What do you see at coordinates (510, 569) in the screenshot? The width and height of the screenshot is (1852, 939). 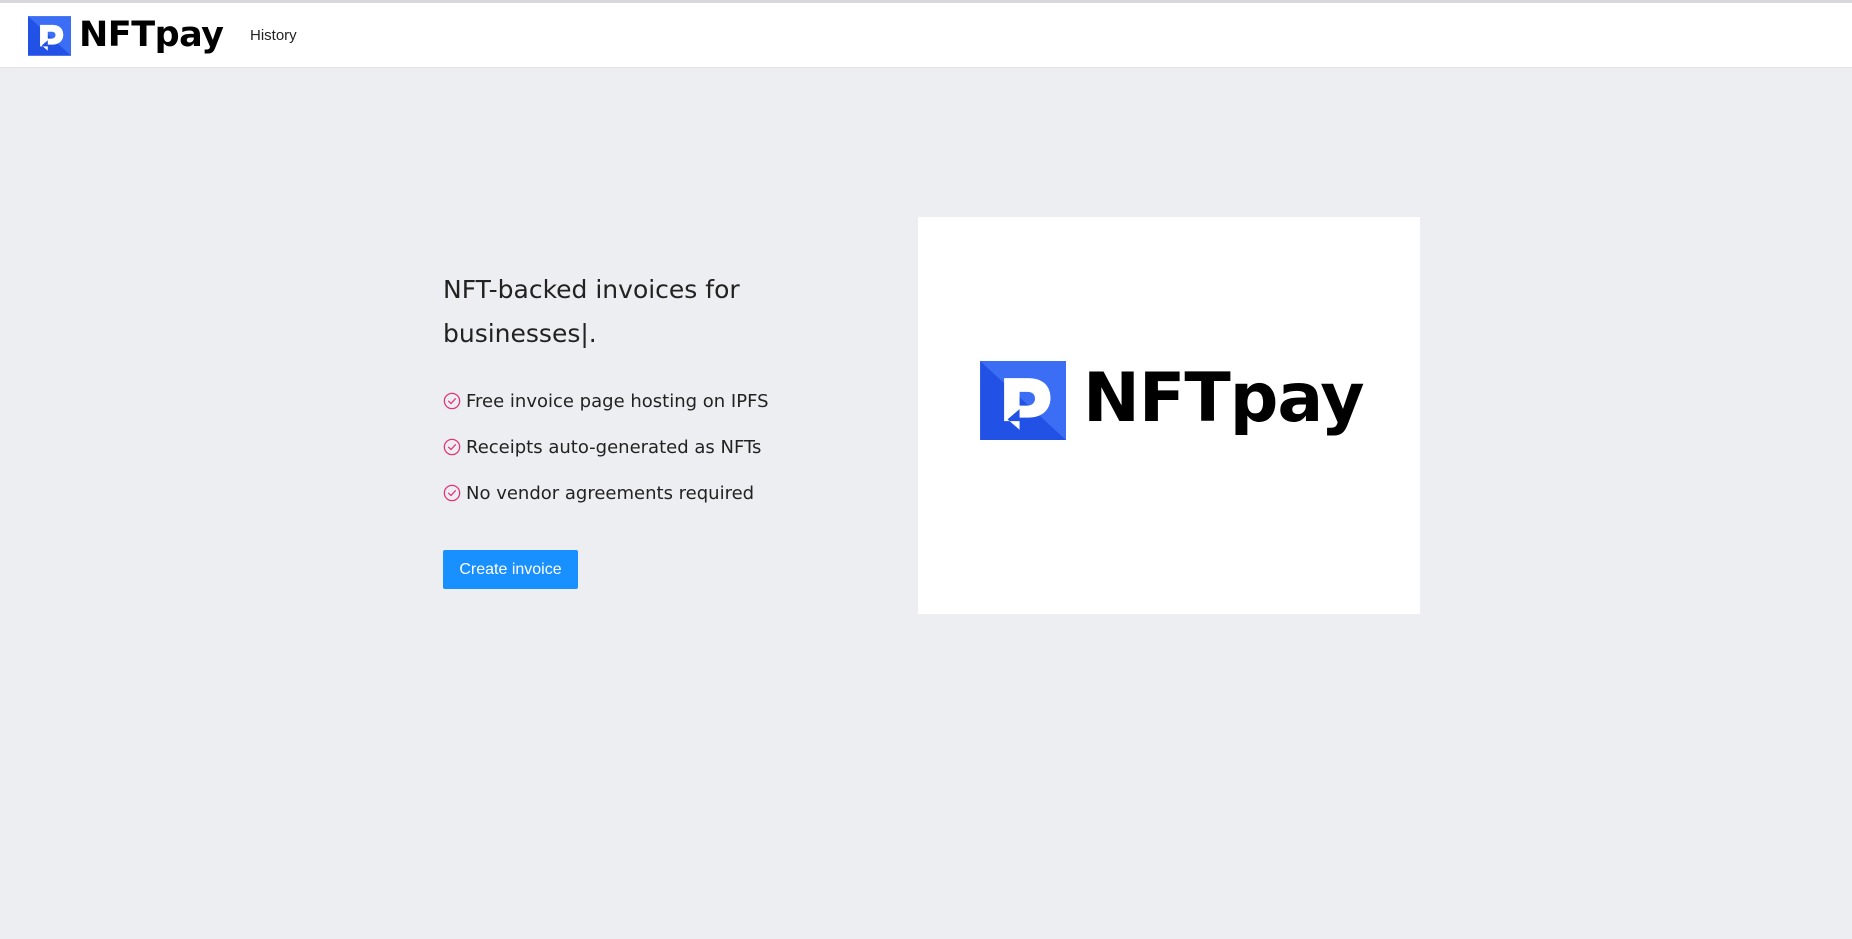 I see `create-invoice-button: Create invoice` at bounding box center [510, 569].